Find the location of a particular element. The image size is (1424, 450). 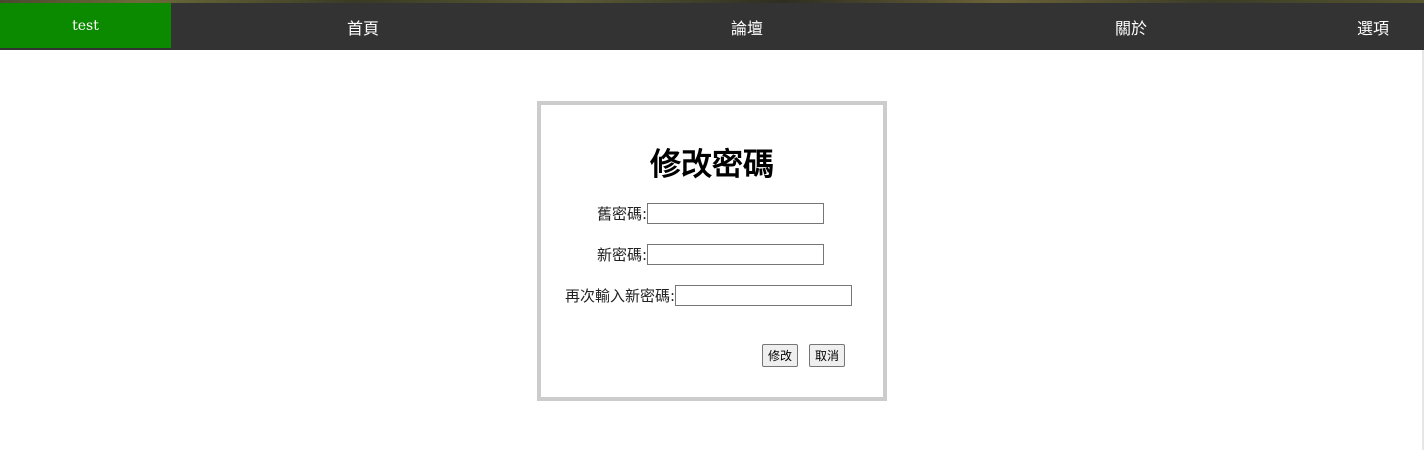

nav-user-button: test is located at coordinates (85, 25).